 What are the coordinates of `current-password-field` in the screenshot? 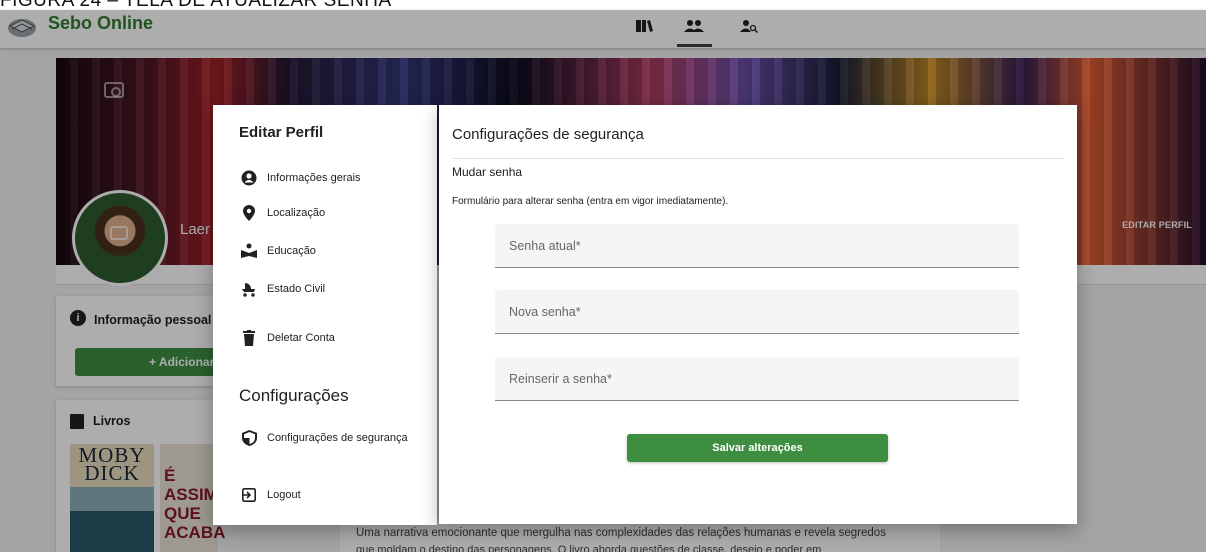 It's located at (757, 246).